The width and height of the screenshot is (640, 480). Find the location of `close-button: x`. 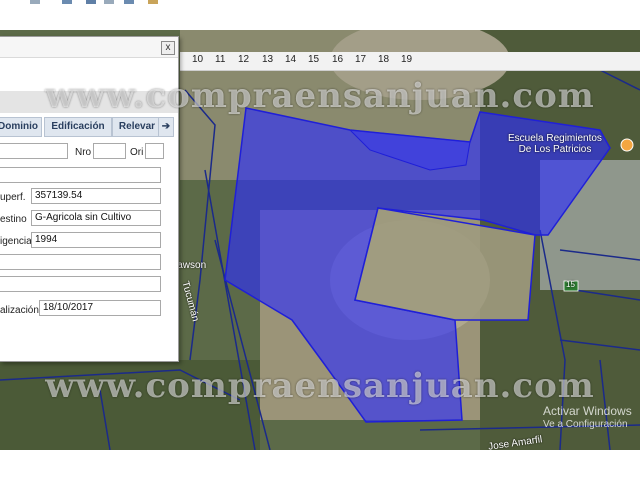

close-button: x is located at coordinates (168, 48).